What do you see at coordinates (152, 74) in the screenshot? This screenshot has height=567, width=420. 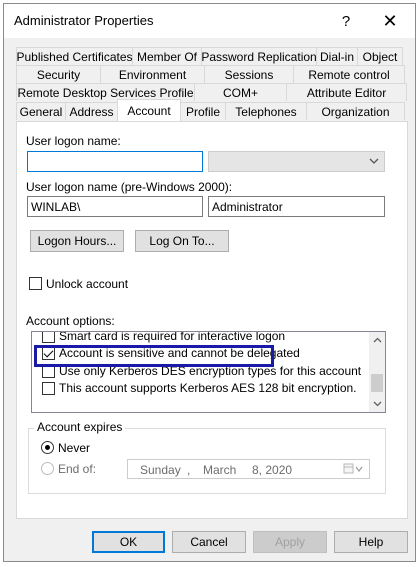 I see `tab-environment: Environment` at bounding box center [152, 74].